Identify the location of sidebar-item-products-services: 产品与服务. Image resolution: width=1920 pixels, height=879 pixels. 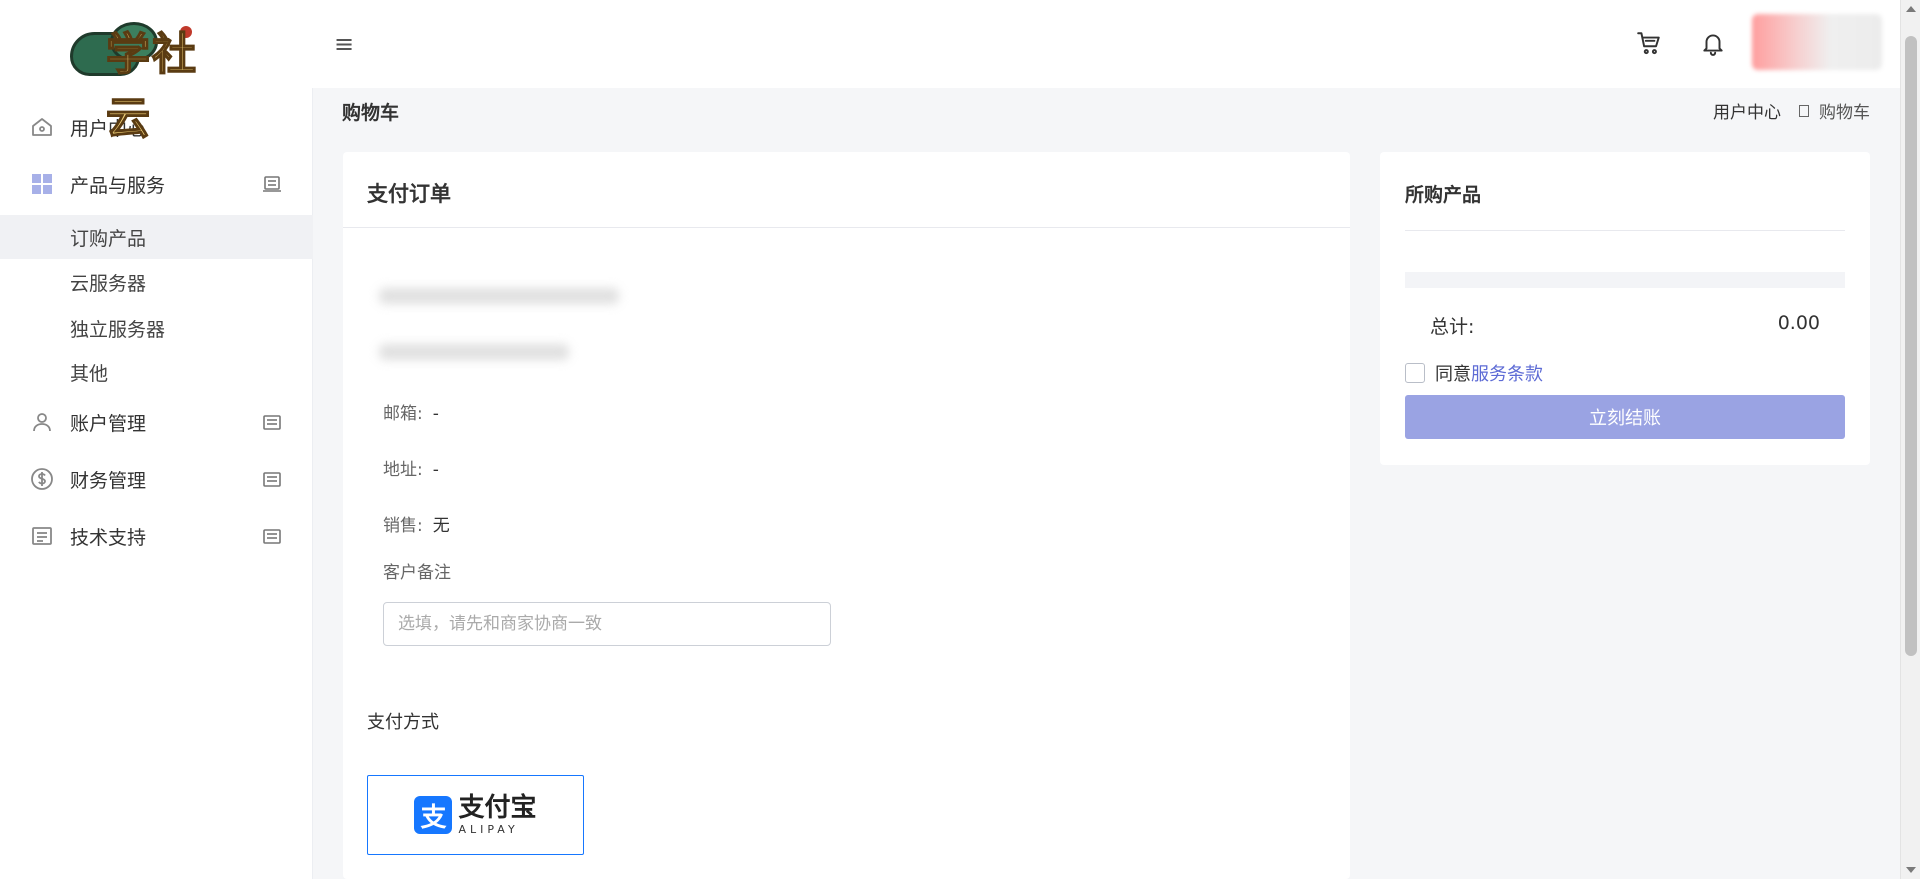
(156, 184).